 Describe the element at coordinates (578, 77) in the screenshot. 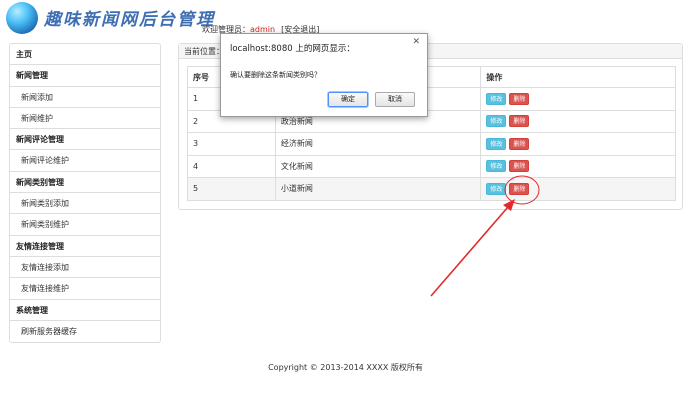

I see `column-header-actions: 操作` at that location.